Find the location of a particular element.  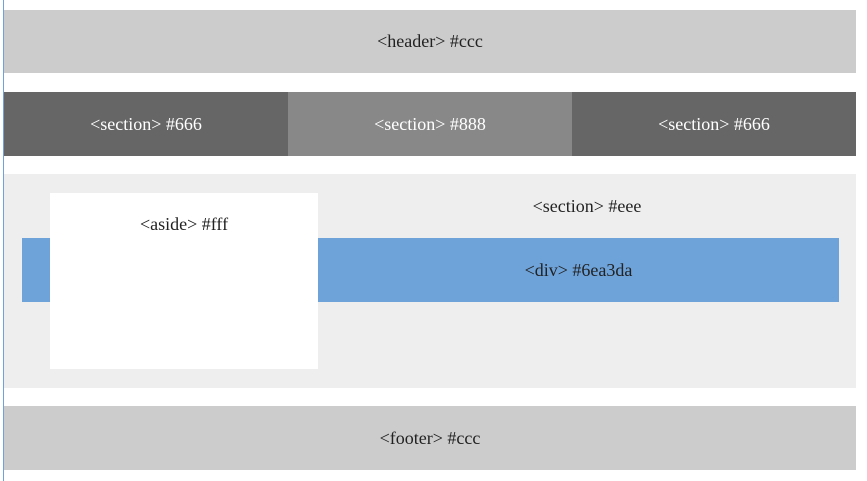

section-label-3: <section> #666 is located at coordinates (714, 123).